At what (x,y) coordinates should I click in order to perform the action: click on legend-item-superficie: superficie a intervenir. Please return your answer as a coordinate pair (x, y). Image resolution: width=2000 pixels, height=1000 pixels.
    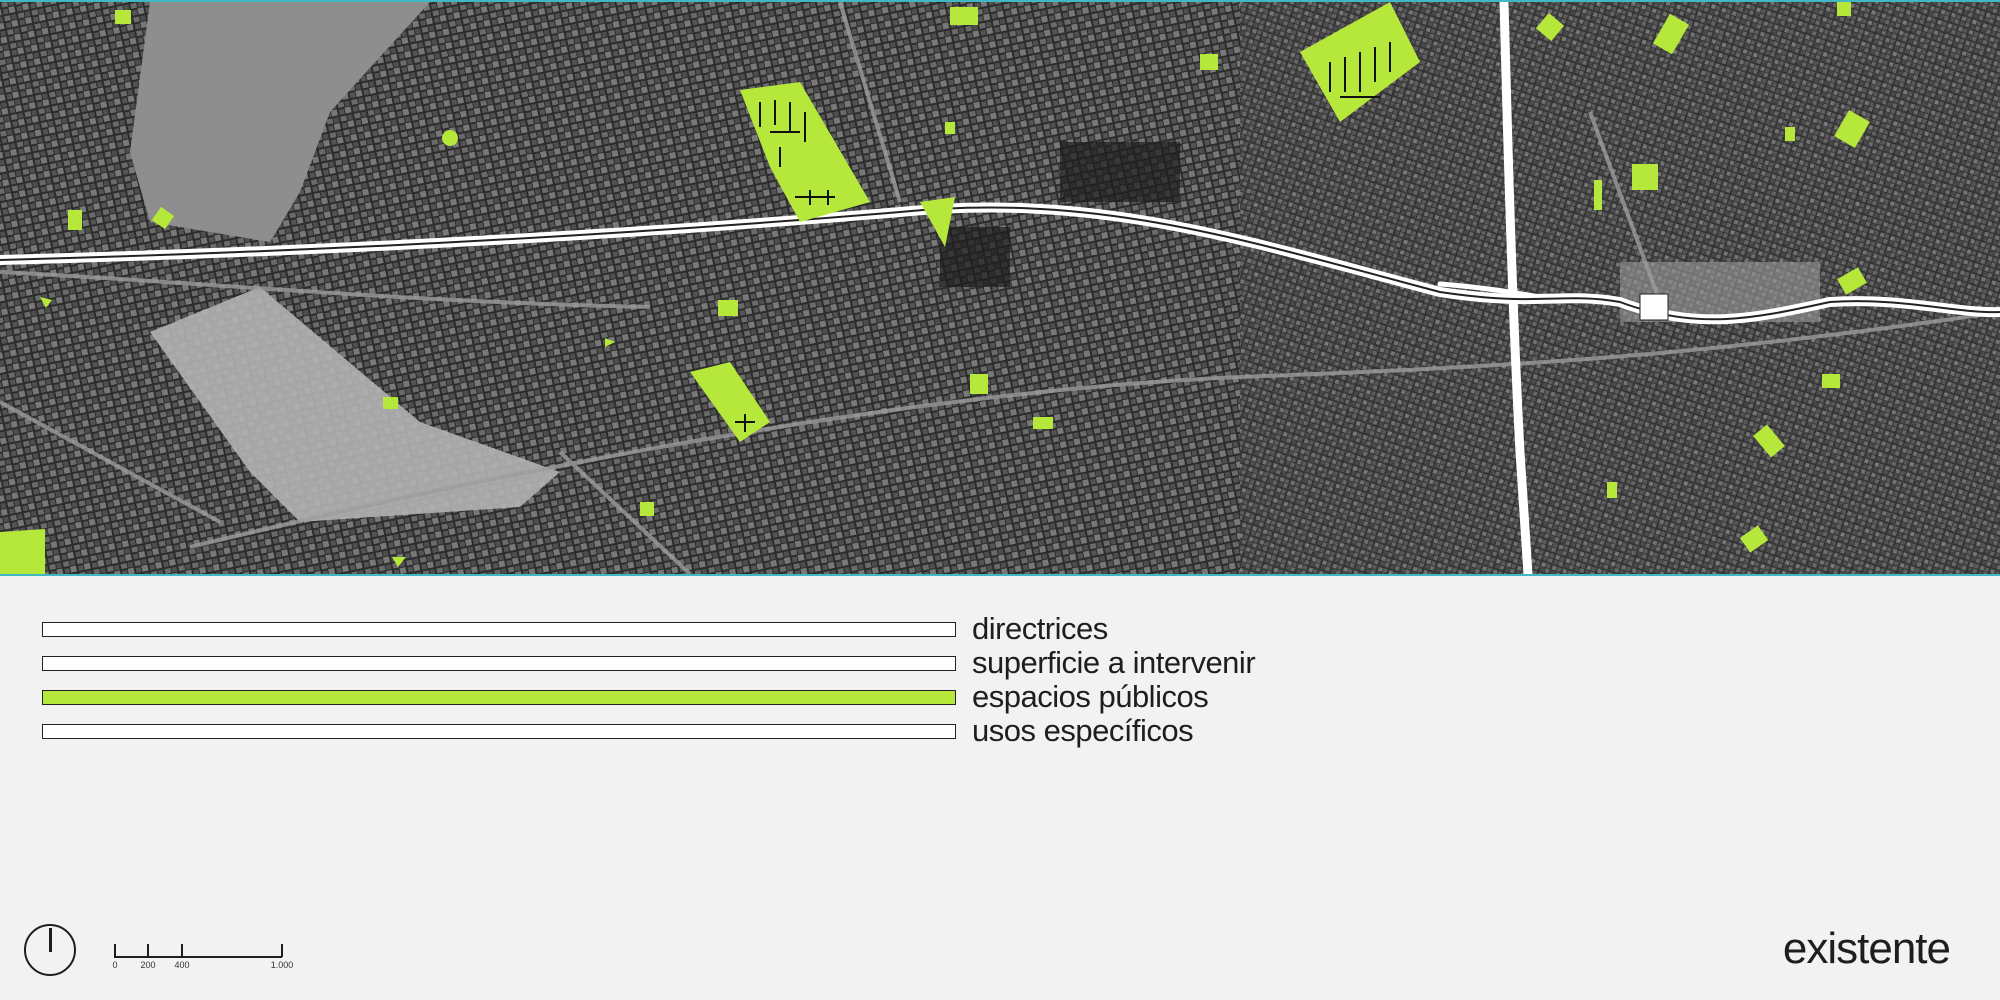
    Looking at the image, I should click on (649, 662).